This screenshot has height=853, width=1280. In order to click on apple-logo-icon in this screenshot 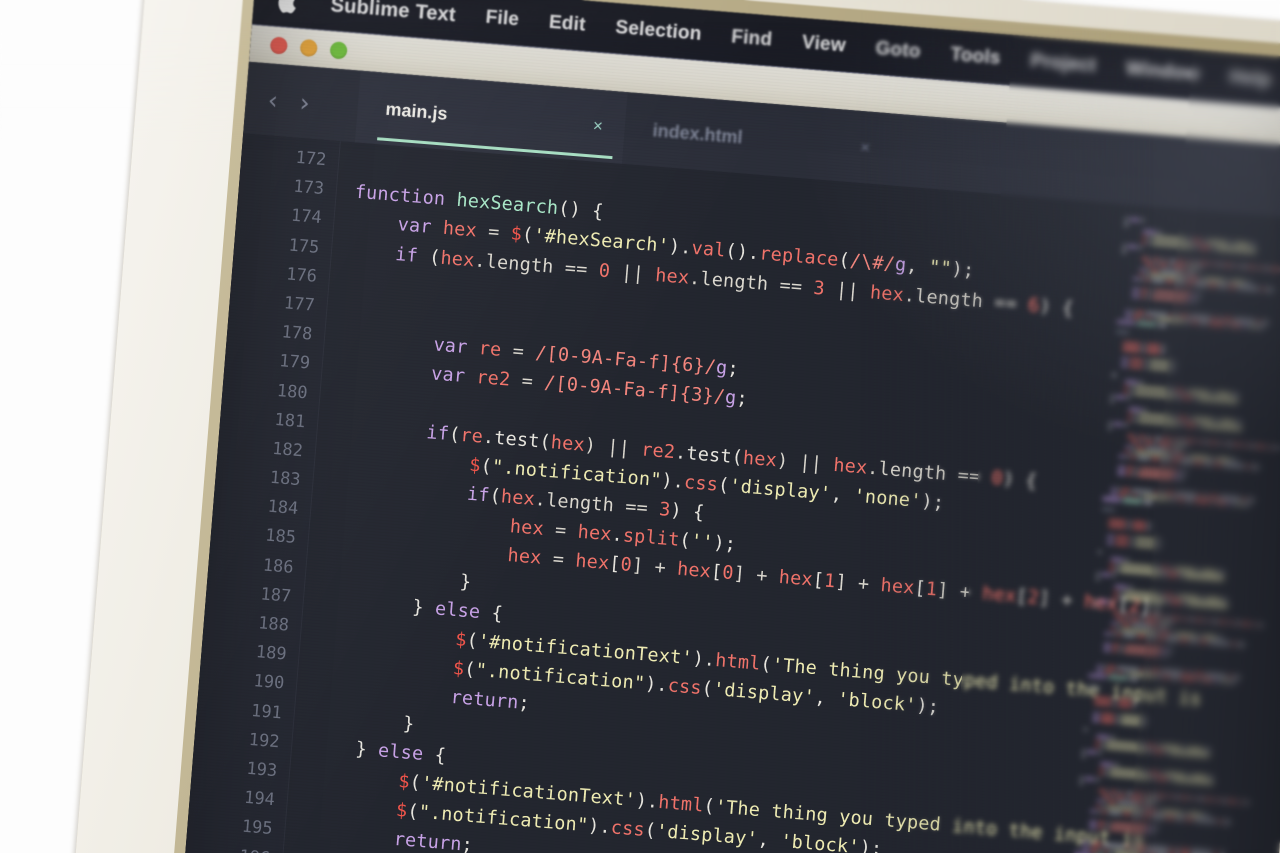, I will do `click(287, 7)`.